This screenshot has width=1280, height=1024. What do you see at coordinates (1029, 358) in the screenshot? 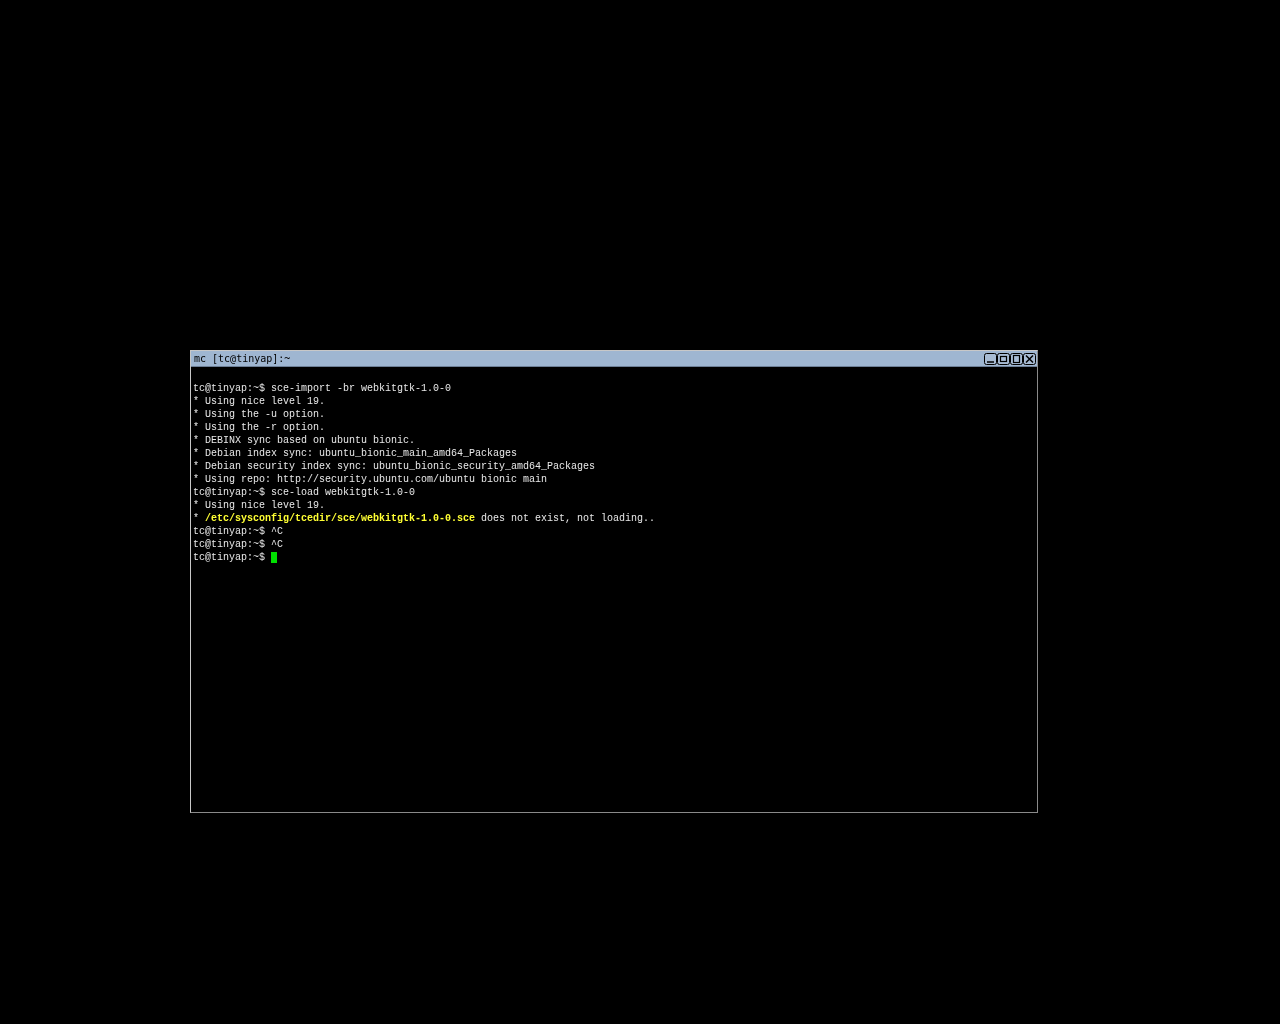
I see `close-icon` at bounding box center [1029, 358].